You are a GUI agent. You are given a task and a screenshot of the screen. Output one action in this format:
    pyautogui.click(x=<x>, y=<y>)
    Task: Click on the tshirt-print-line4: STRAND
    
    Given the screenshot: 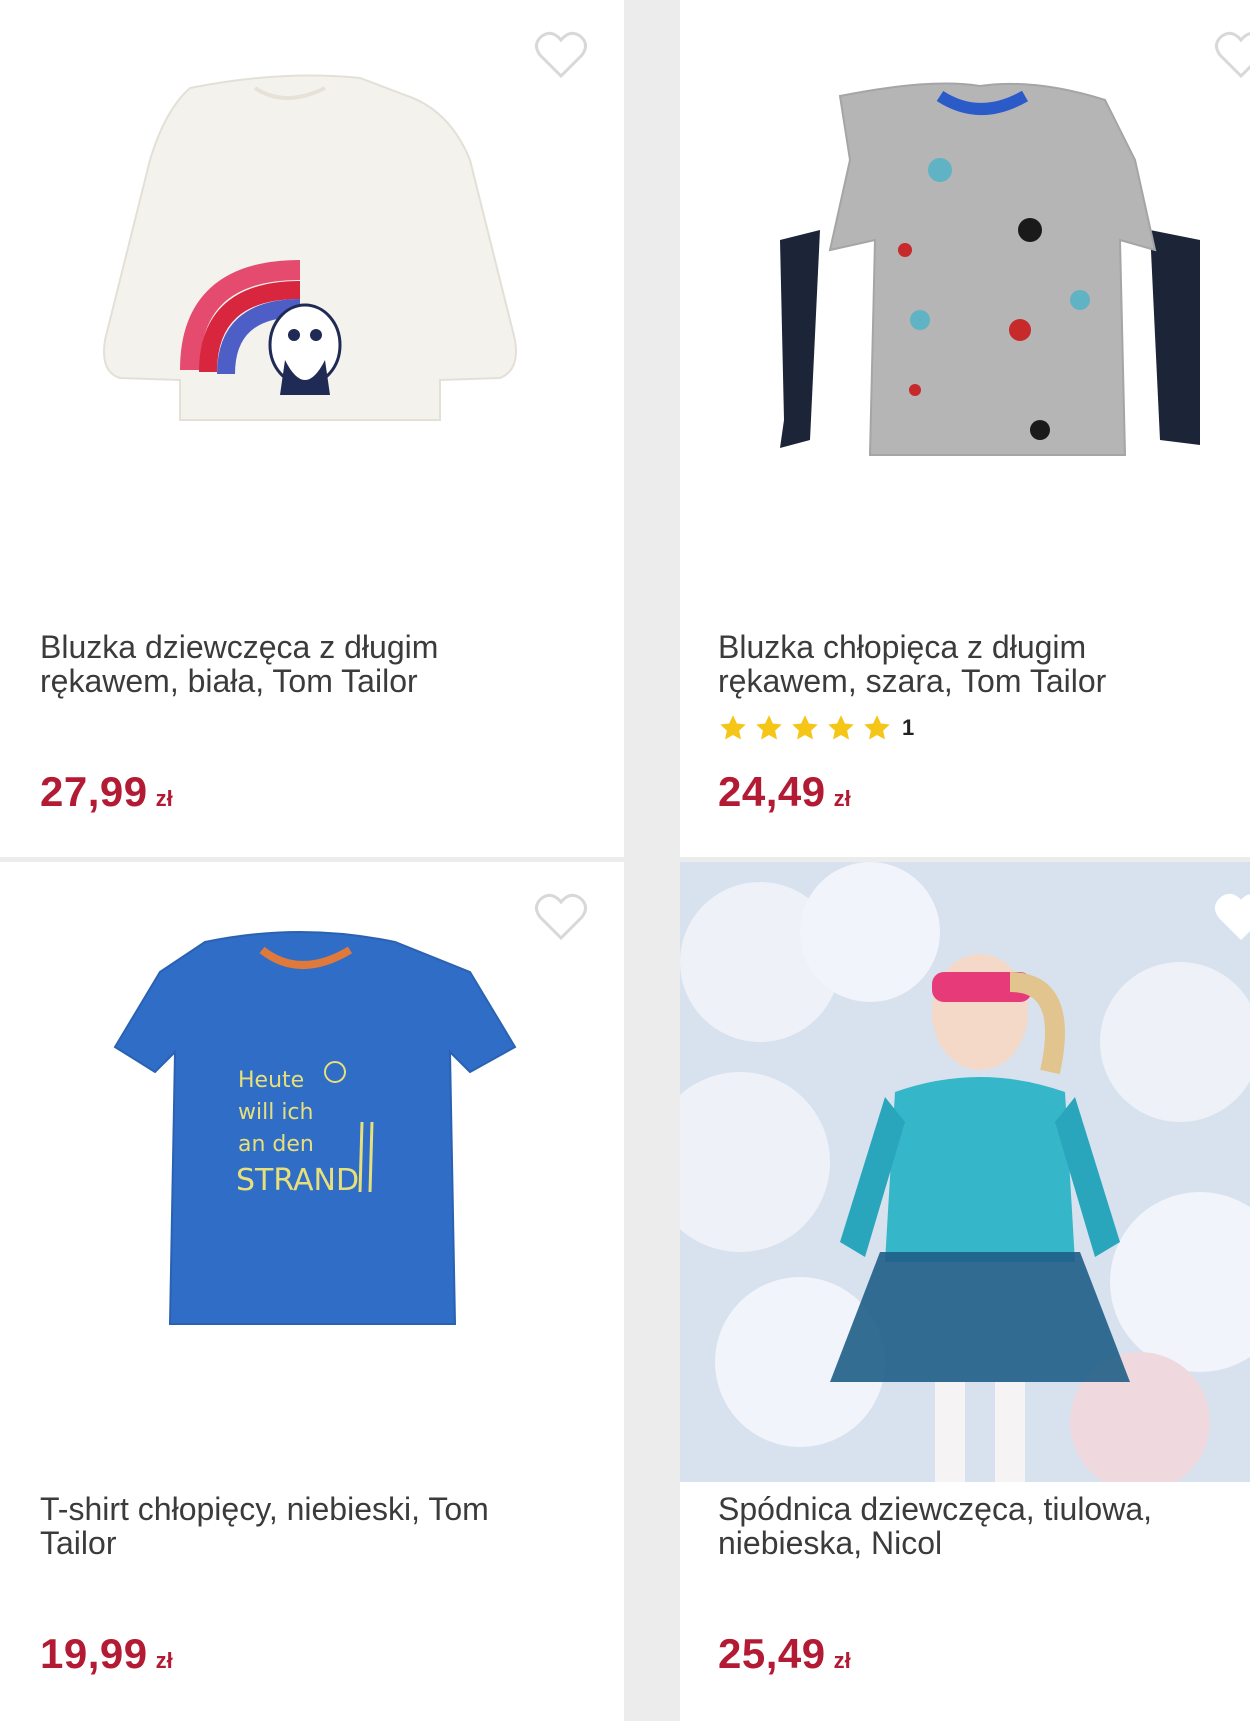 What is the action you would take?
    pyautogui.click(x=297, y=1180)
    